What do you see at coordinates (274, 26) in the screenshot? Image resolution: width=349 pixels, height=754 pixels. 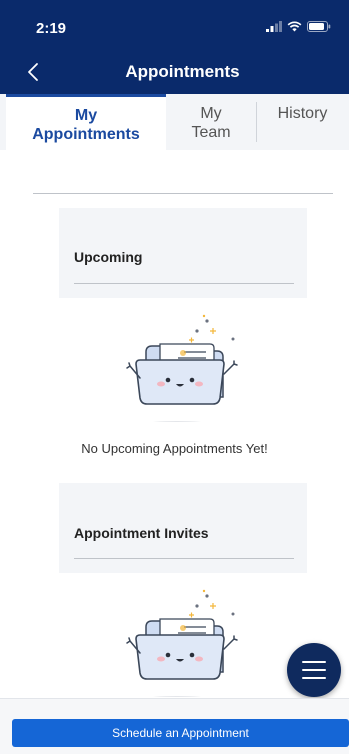 I see `signal-icon` at bounding box center [274, 26].